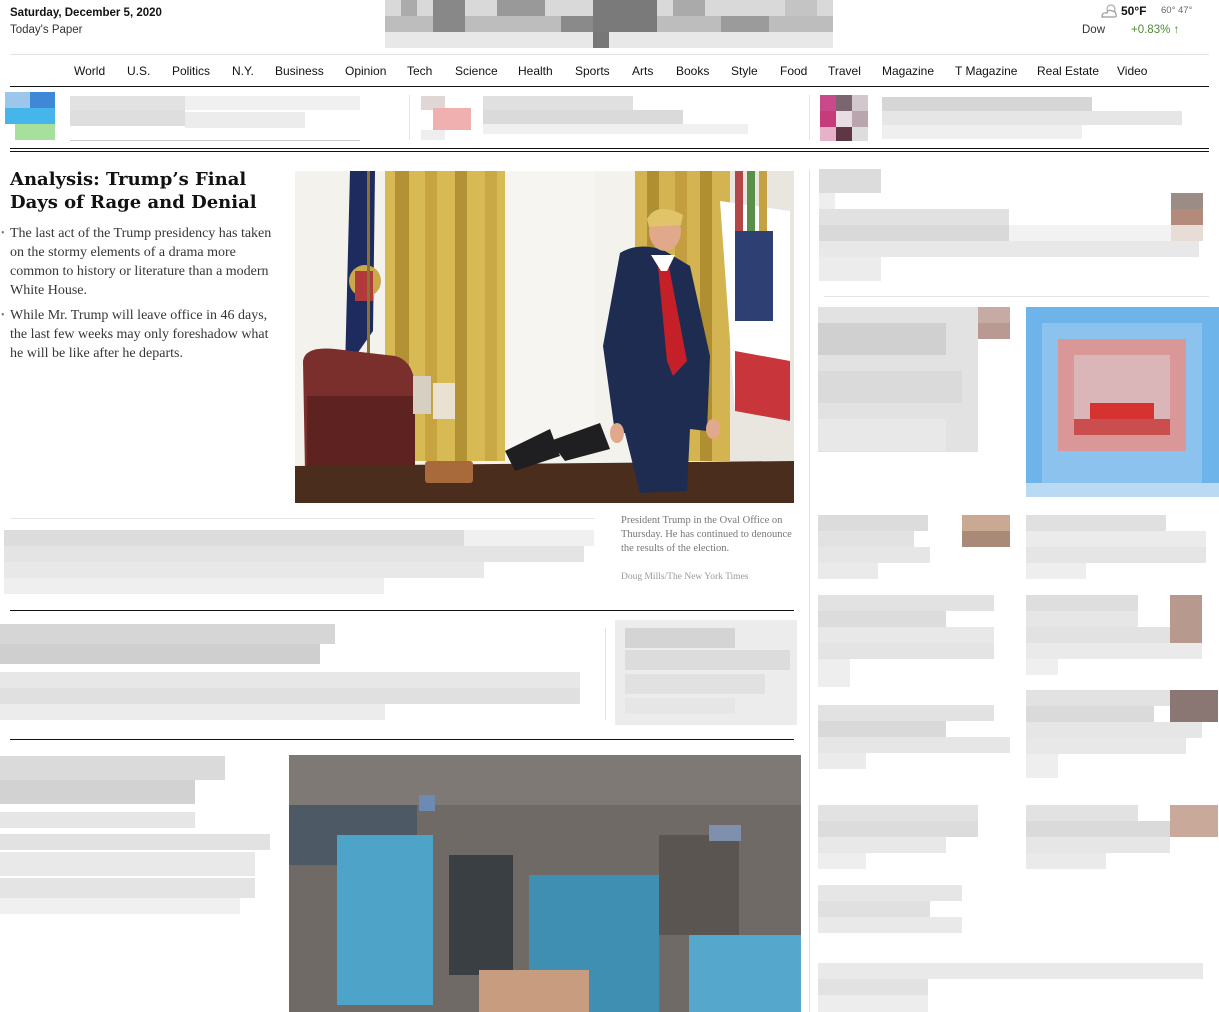  What do you see at coordinates (1132, 71) in the screenshot?
I see `nav-video: Video` at bounding box center [1132, 71].